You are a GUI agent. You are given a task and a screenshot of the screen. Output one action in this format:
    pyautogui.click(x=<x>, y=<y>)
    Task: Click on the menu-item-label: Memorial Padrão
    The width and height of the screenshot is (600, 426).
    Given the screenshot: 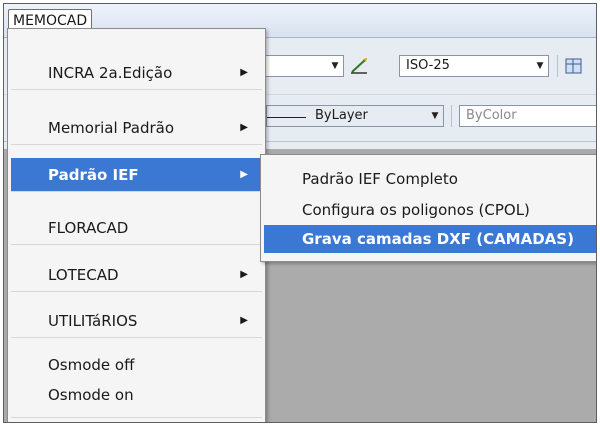 What is the action you would take?
    pyautogui.click(x=111, y=128)
    